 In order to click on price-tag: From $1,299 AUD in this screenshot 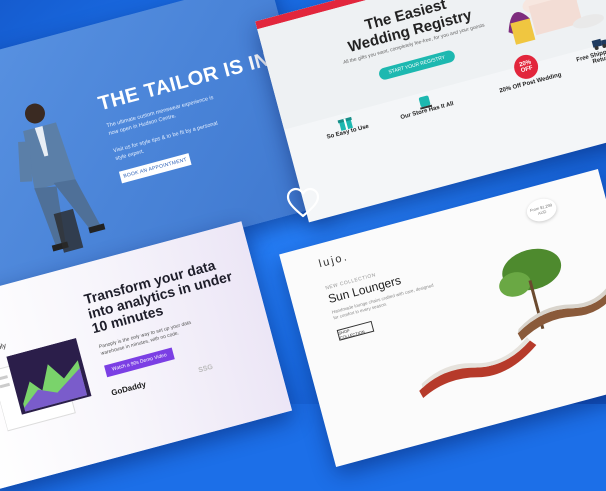, I will do `click(541, 210)`.